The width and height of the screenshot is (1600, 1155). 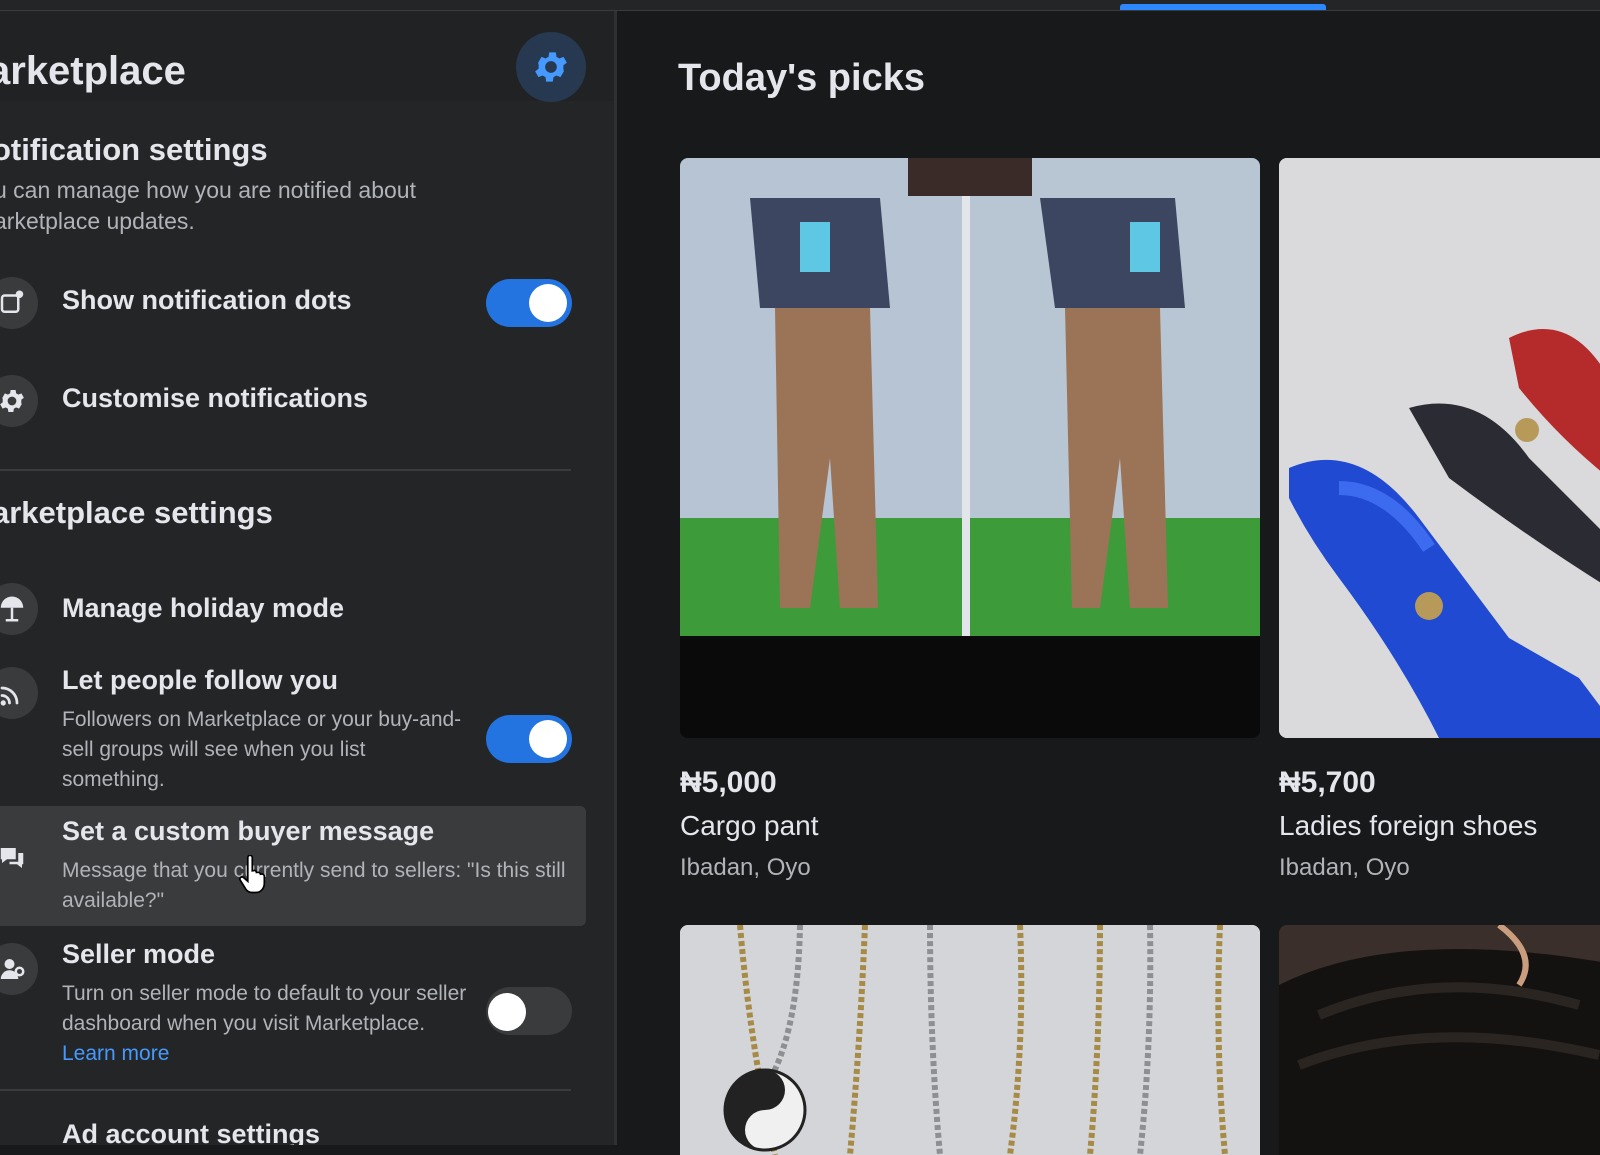 I want to click on custom-buyer-message-label: Set a custom buyer message, so click(x=248, y=831).